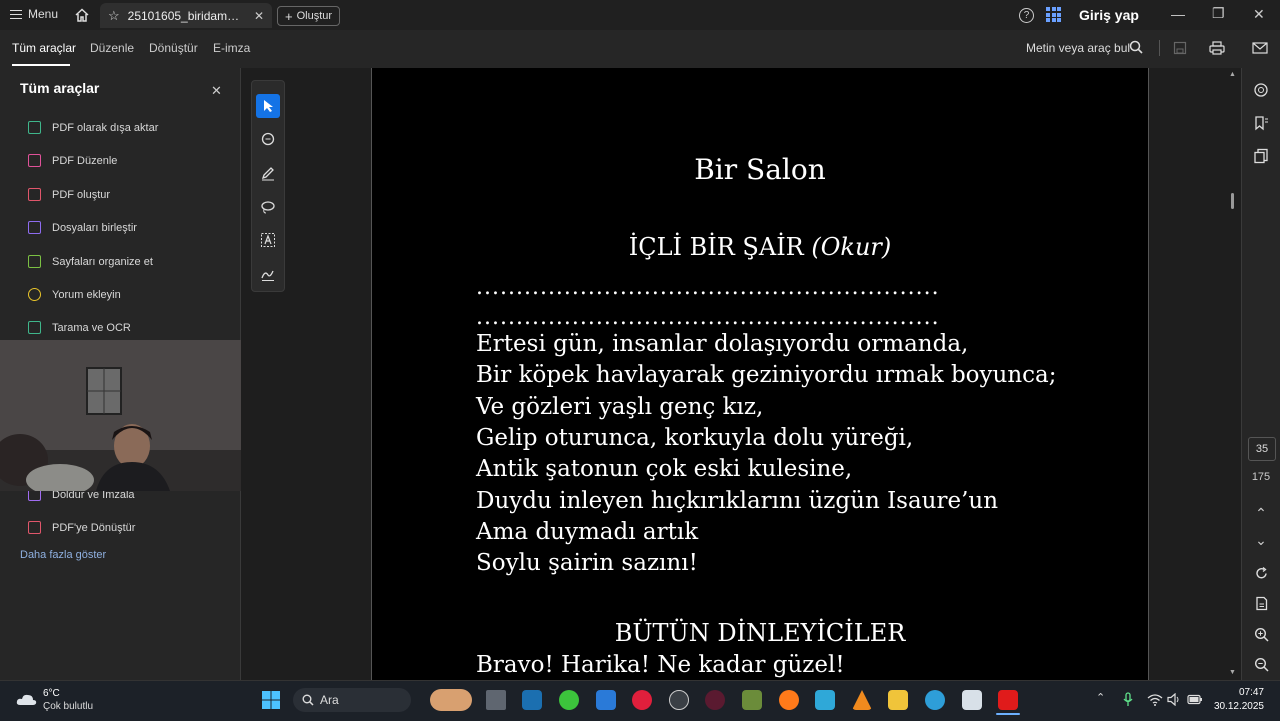  I want to click on sign-tool-button, so click(268, 274).